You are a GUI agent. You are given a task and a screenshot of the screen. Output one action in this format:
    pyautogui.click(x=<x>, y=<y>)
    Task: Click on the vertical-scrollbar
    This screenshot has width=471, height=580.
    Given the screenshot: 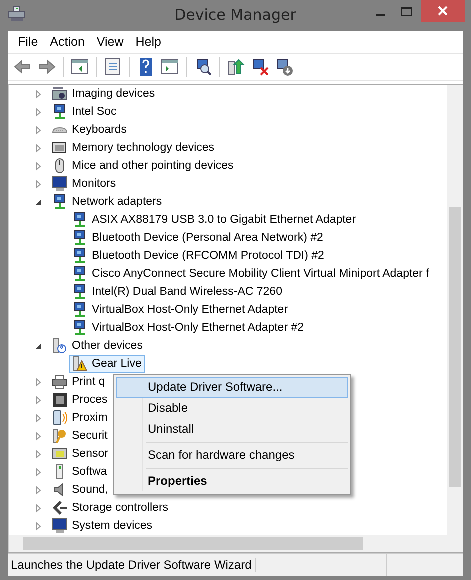 What is the action you would take?
    pyautogui.click(x=455, y=310)
    